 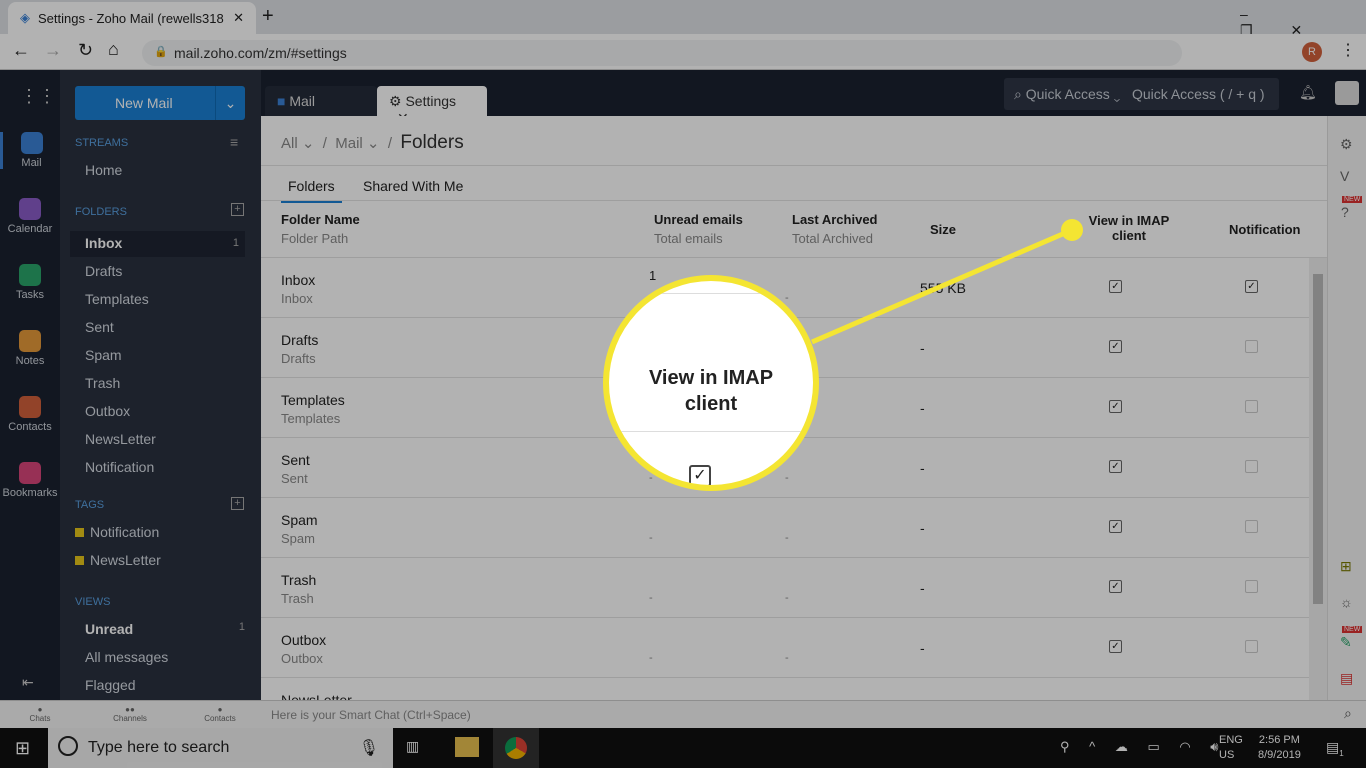 What do you see at coordinates (700, 475) in the screenshot?
I see `callout-checkbox: ✓` at bounding box center [700, 475].